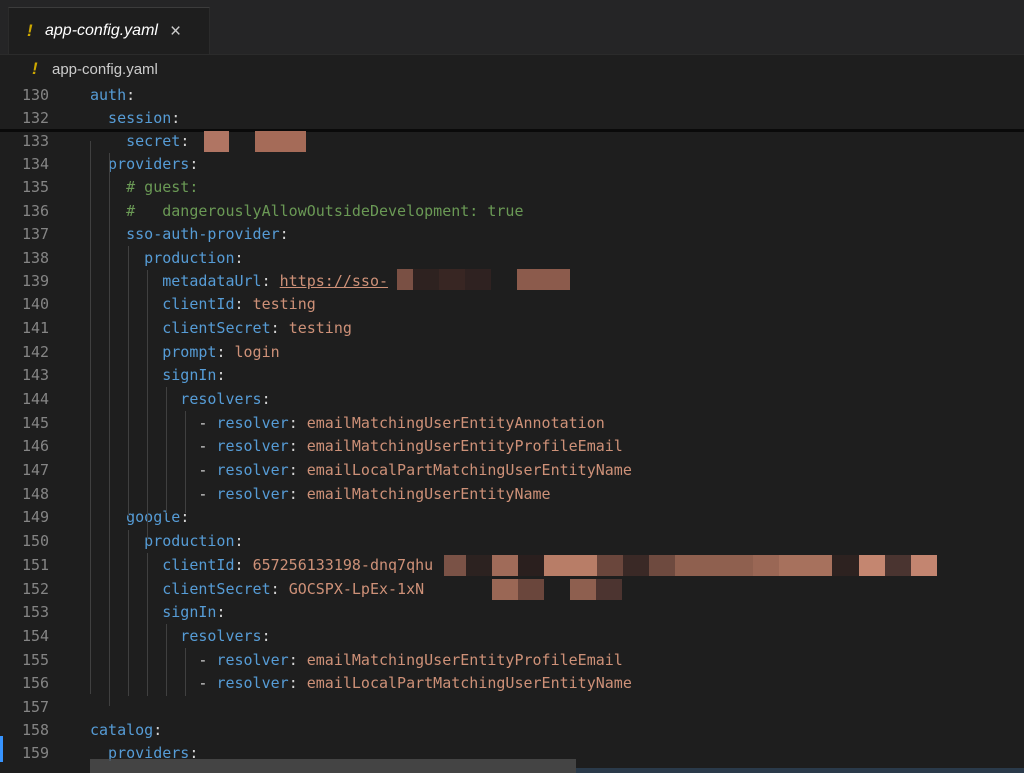 This screenshot has width=1024, height=773. I want to click on line-code: auth:, so click(112, 95).